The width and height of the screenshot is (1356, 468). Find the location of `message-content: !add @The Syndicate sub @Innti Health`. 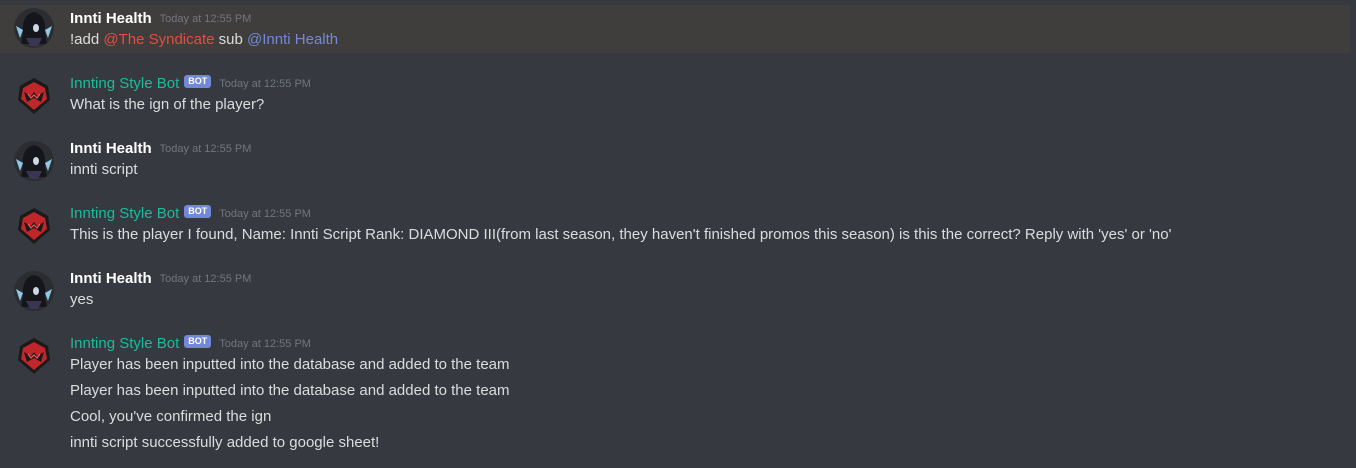

message-content: !add @The Syndicate sub @Innti Health is located at coordinates (204, 40).